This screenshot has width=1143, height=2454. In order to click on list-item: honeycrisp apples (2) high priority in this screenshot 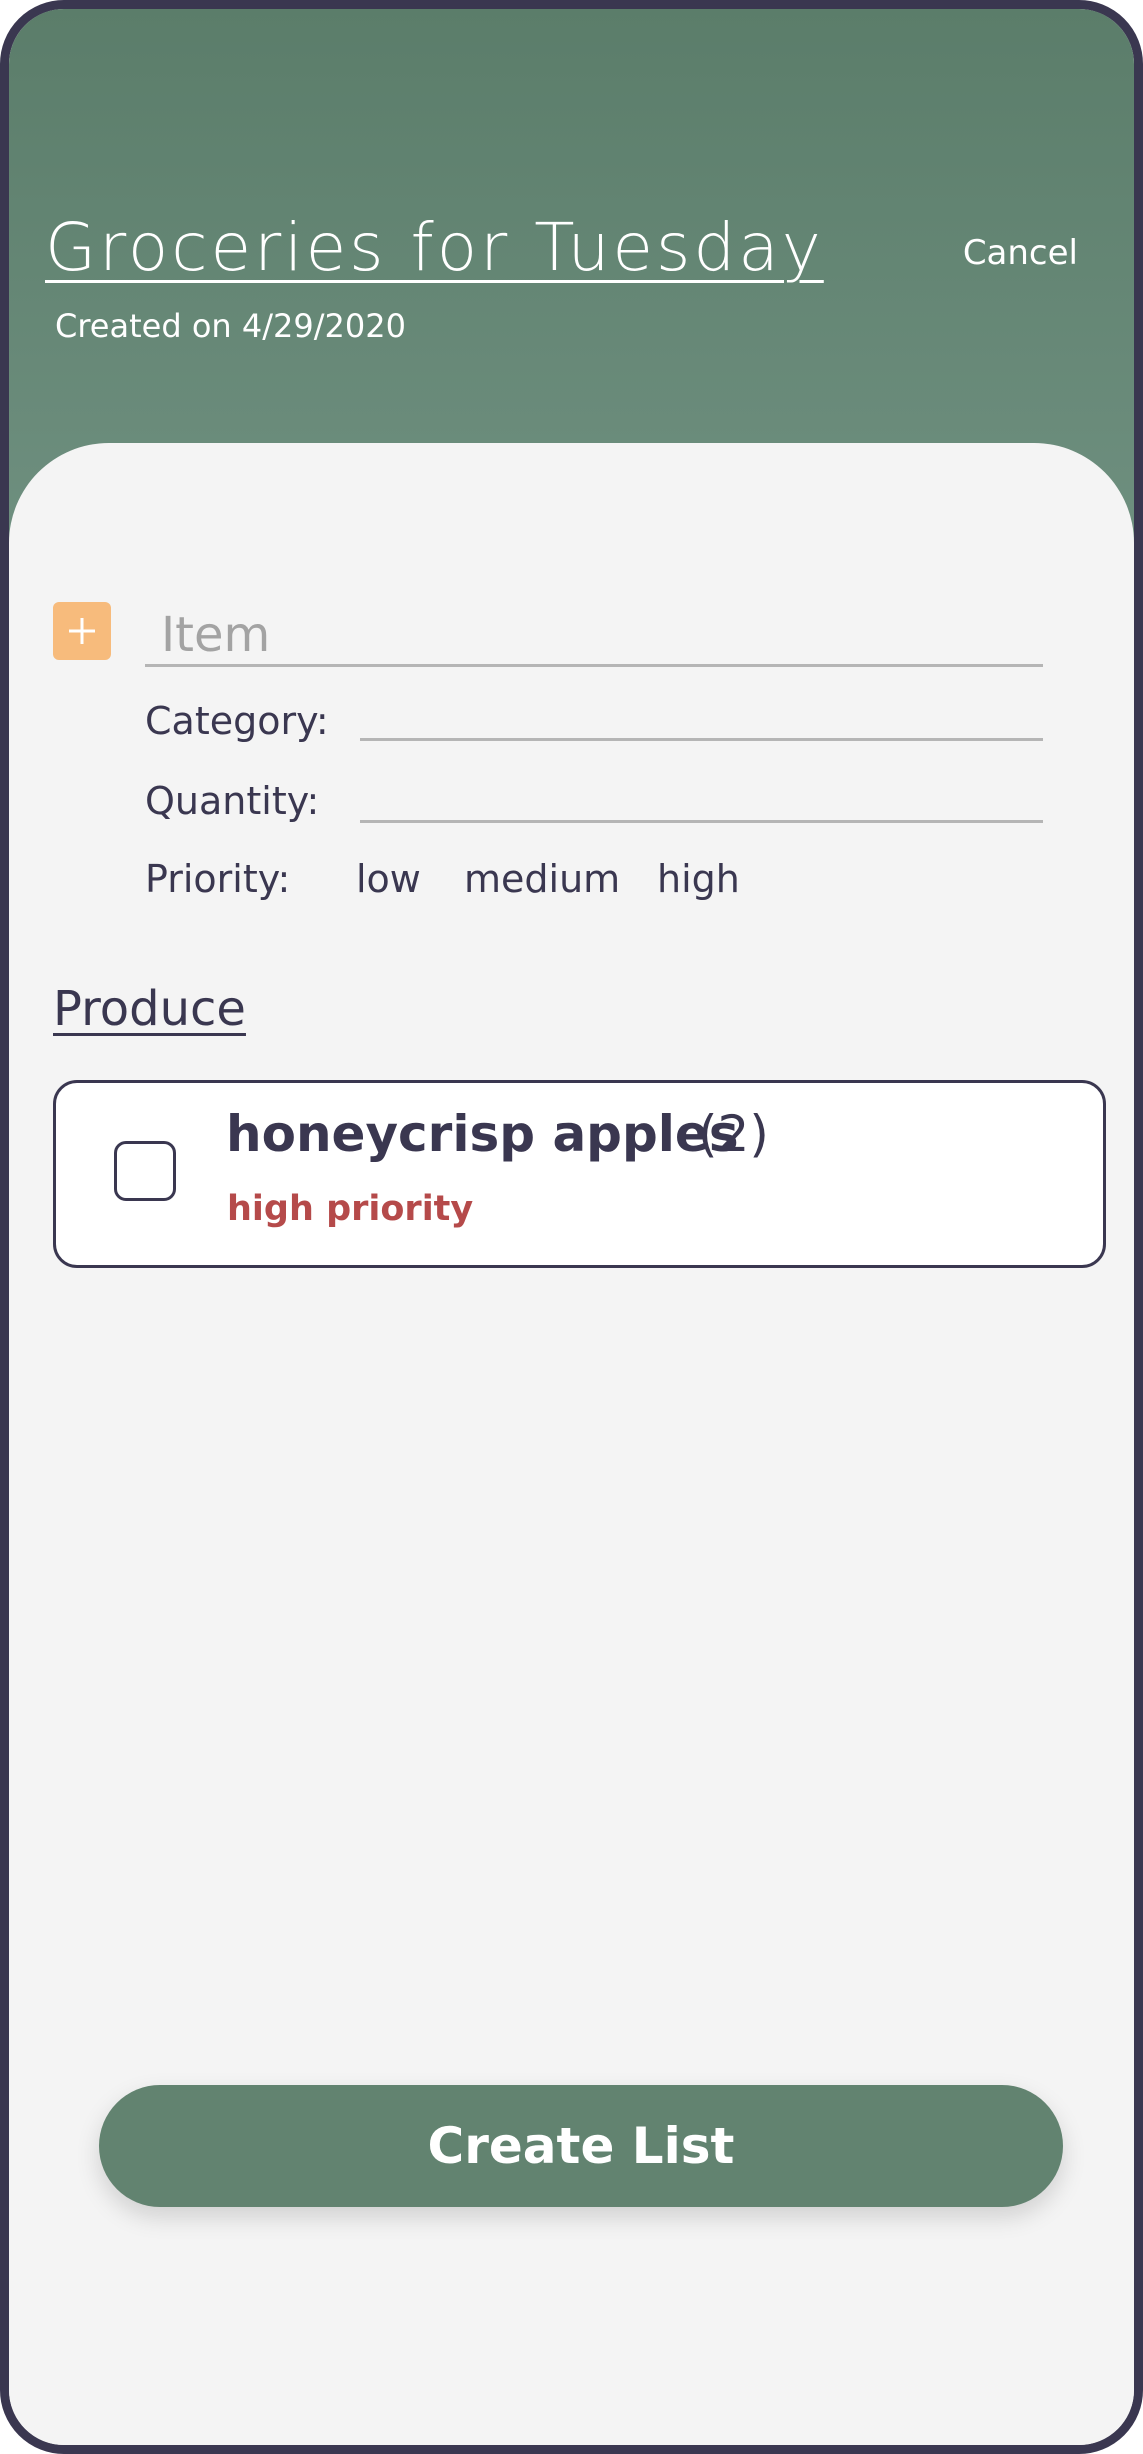, I will do `click(579, 1174)`.